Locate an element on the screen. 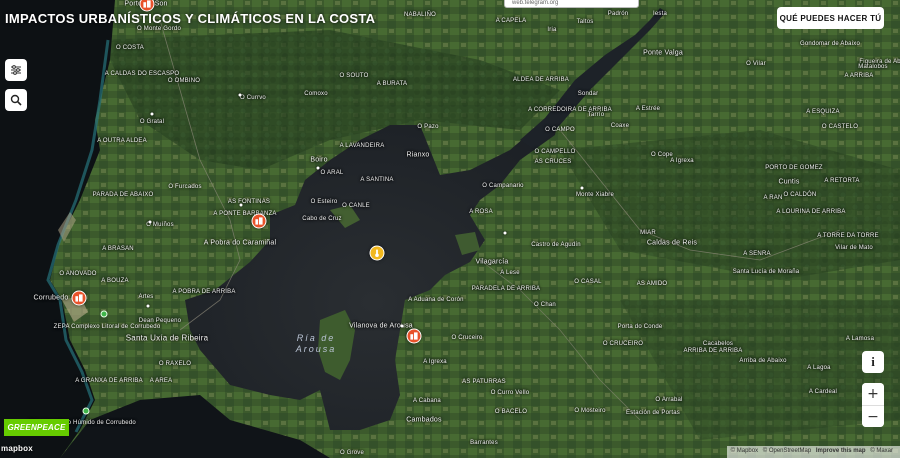 The image size is (900, 458). place-label: Cabo de Cruz is located at coordinates (322, 219).